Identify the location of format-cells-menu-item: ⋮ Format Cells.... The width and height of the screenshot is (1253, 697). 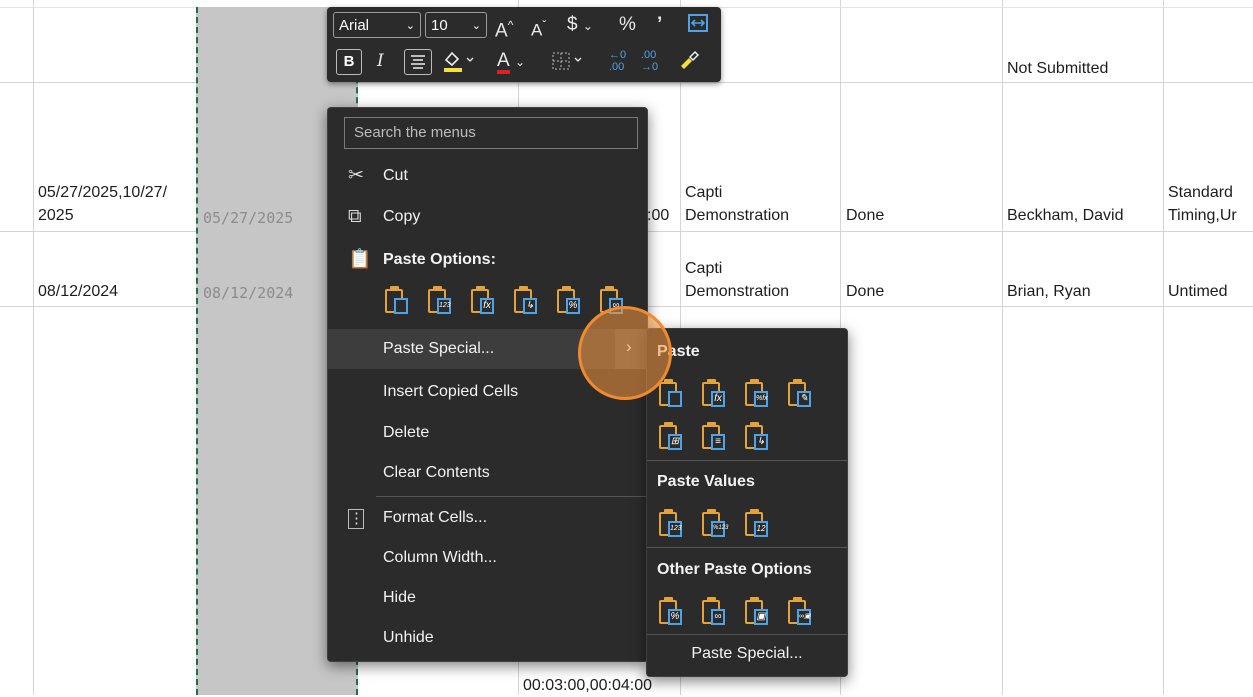
(487, 518).